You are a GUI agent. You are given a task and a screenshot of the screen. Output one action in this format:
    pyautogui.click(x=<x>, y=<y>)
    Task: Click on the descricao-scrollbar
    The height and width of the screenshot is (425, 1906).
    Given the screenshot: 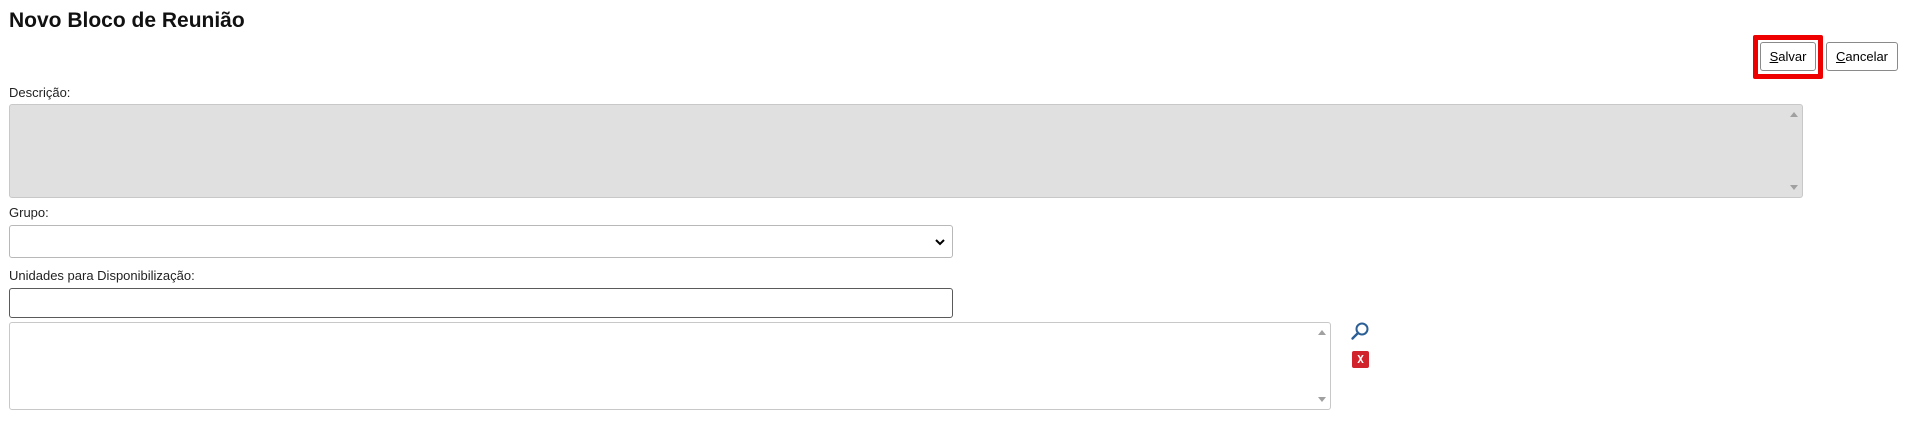 What is the action you would take?
    pyautogui.click(x=1794, y=151)
    